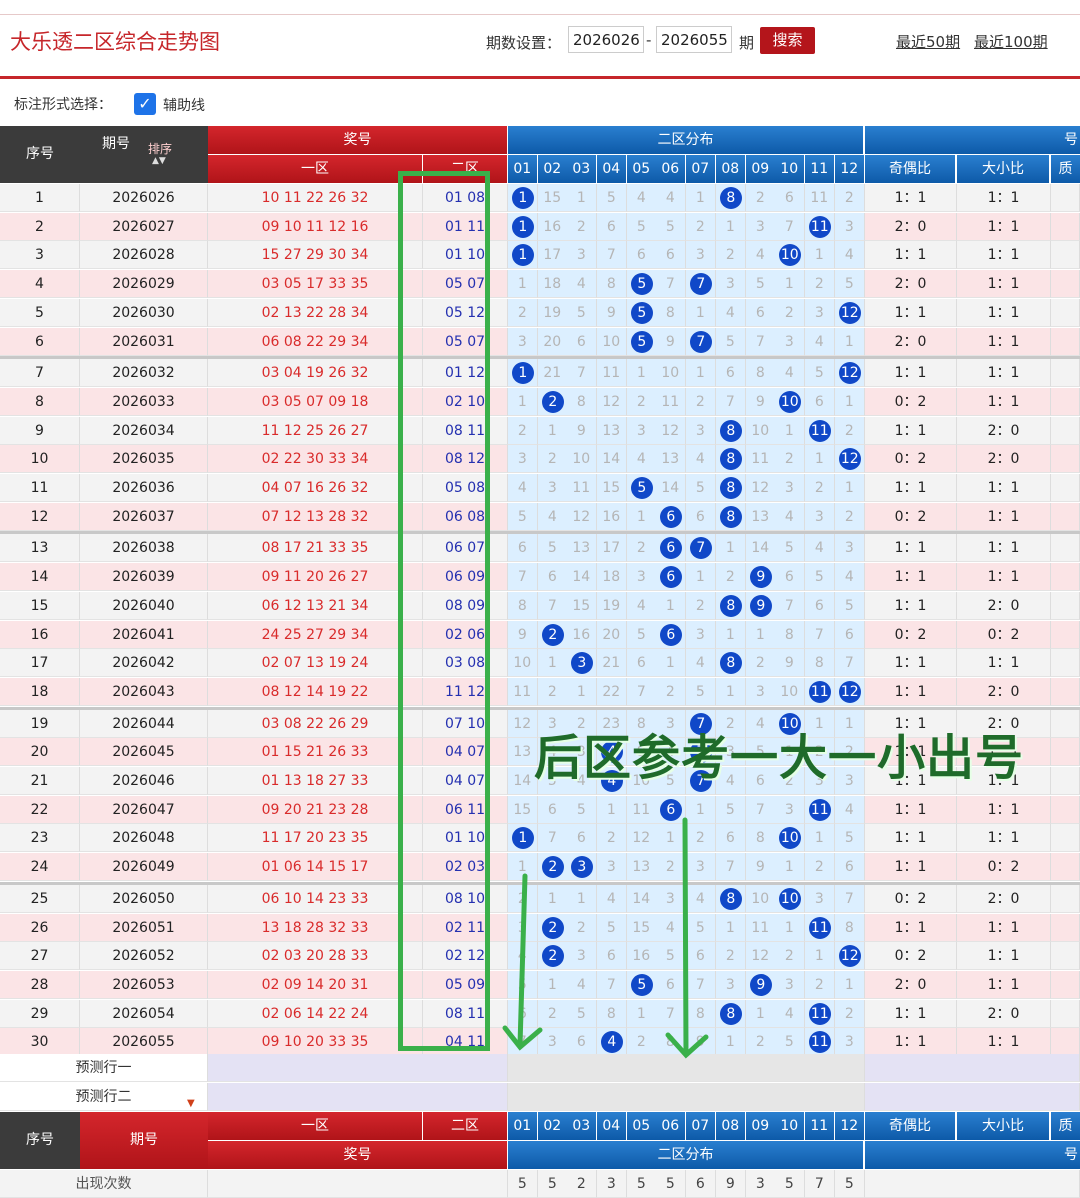 The image size is (1080, 1198). I want to click on arrow-left-icon, so click(522, 962).